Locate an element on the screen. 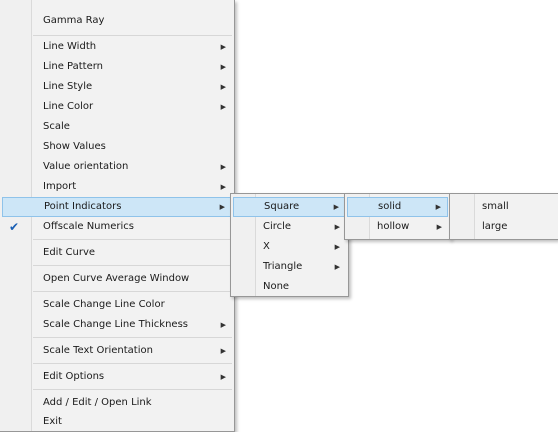 This screenshot has height=432, width=558. menu-item-offscale-numerics: ✔ Offscale Numerics is located at coordinates (117, 227).